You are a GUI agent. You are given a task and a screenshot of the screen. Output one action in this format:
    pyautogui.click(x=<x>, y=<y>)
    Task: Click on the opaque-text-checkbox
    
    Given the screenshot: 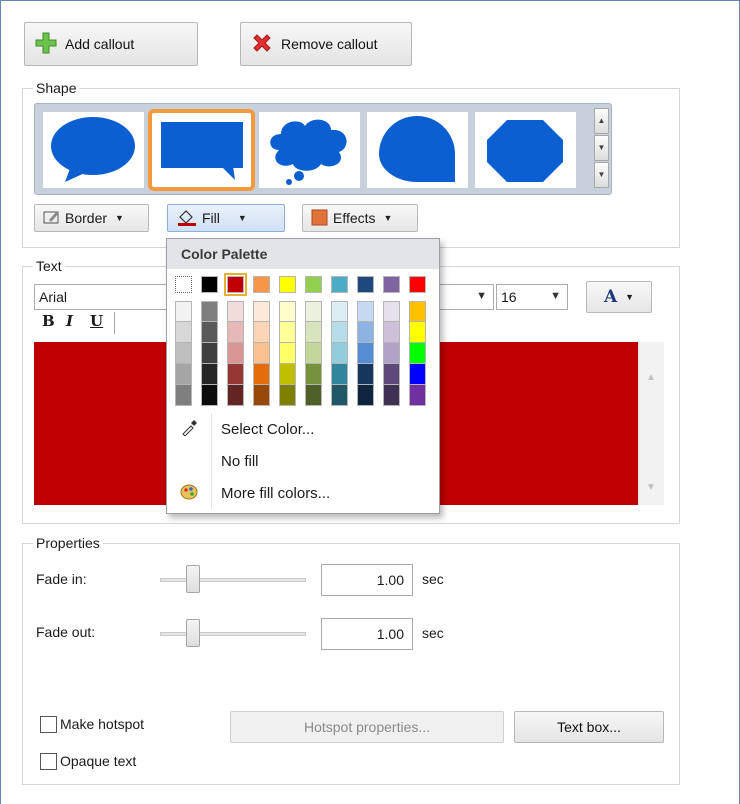 What is the action you would take?
    pyautogui.click(x=48, y=761)
    